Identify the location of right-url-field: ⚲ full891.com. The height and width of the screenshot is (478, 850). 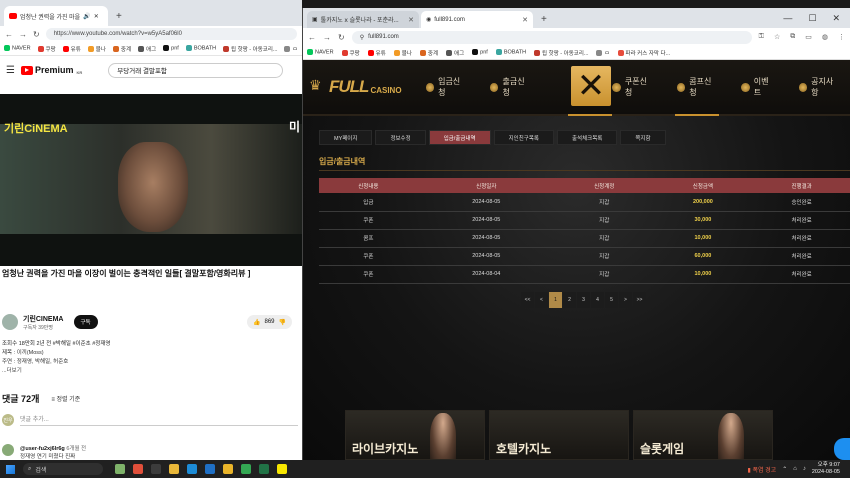
(551, 37).